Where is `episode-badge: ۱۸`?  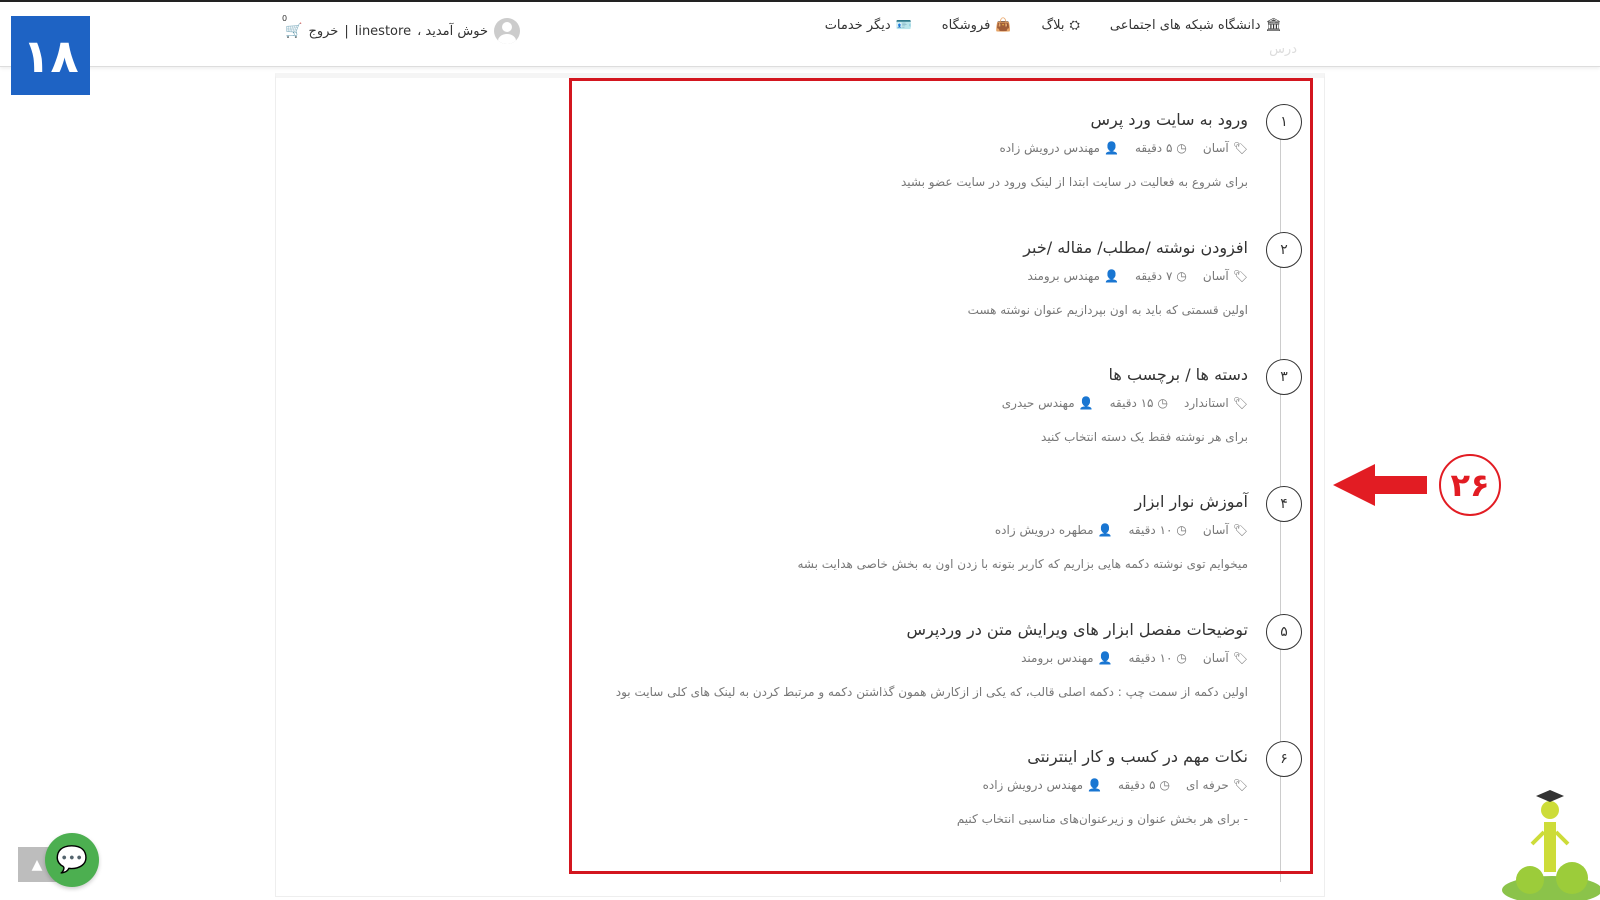
episode-badge: ۱۸ is located at coordinates (50, 55).